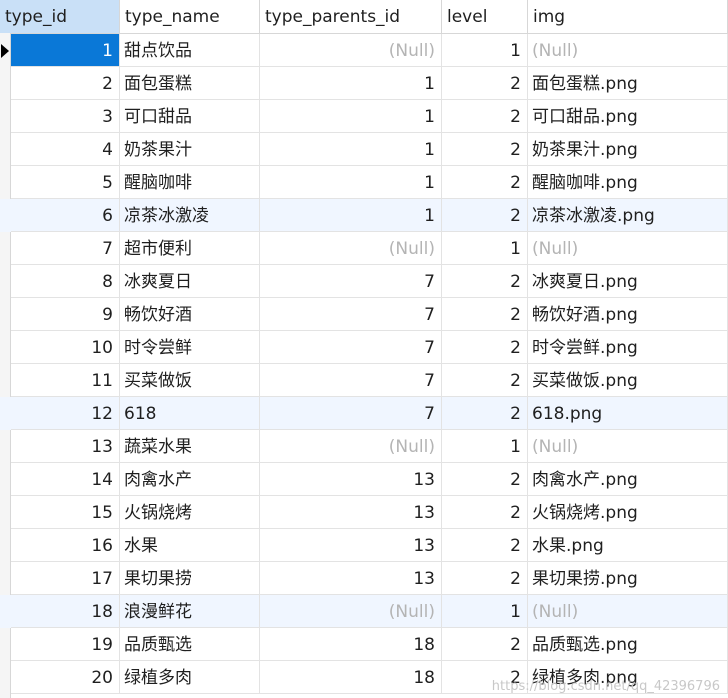 This screenshot has width=728, height=698. What do you see at coordinates (628, 545) in the screenshot?
I see `cell-img: 水果.png` at bounding box center [628, 545].